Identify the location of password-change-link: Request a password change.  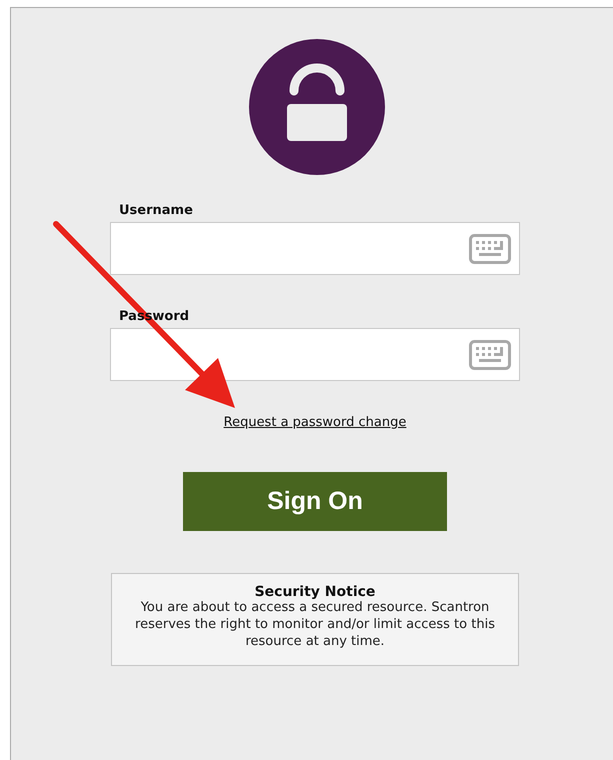
(315, 422).